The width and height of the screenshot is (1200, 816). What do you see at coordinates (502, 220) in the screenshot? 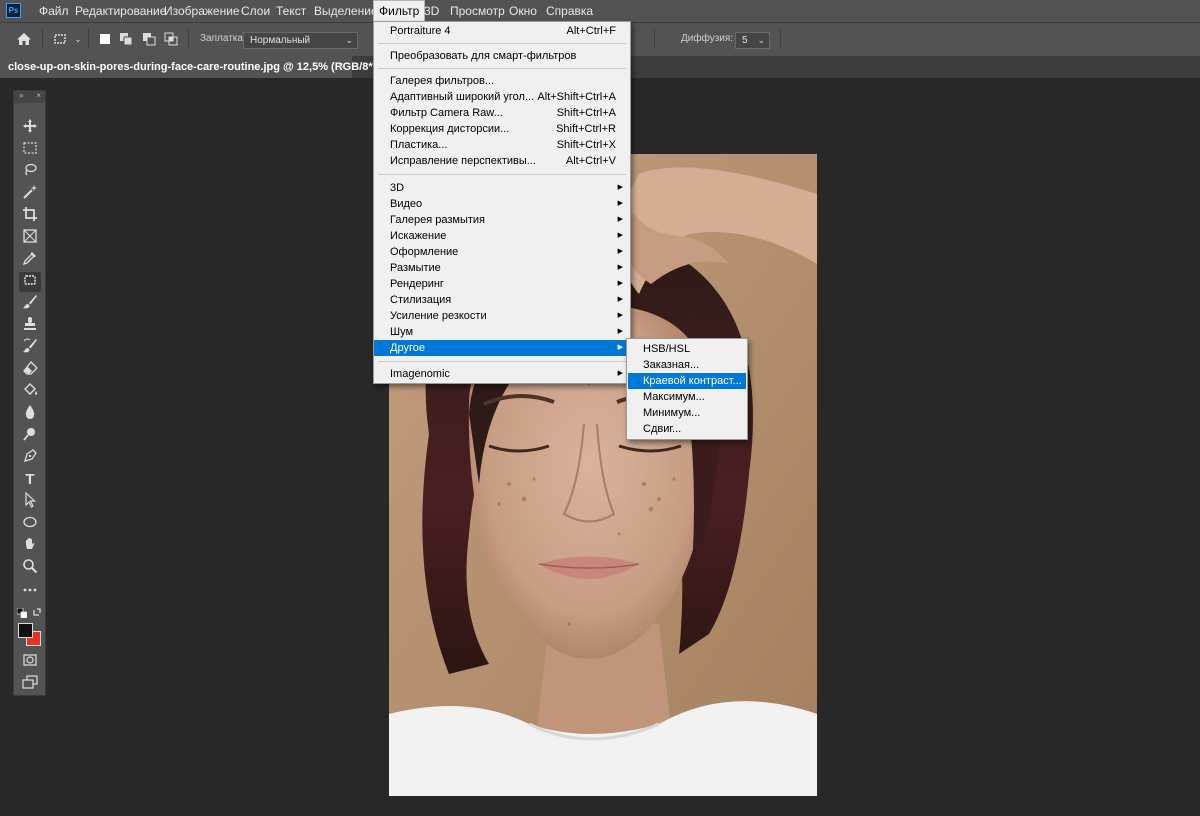
I see `menu-item-blur-gallery: Галерея размытия ▶` at bounding box center [502, 220].